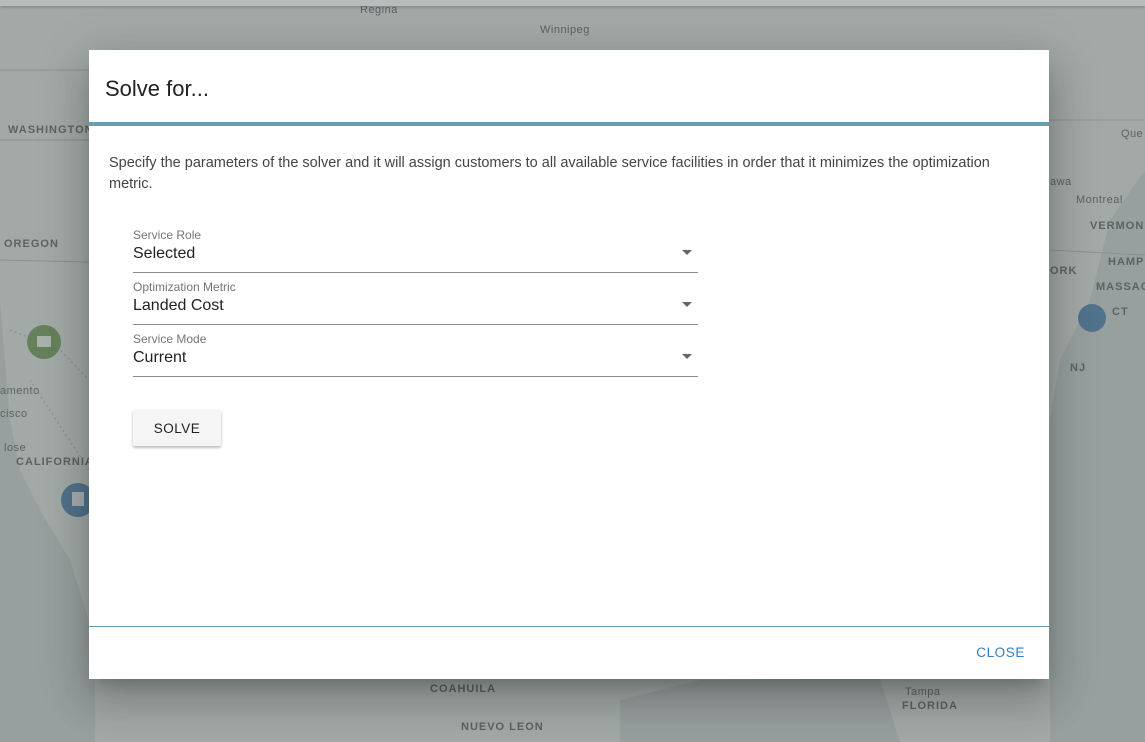 This screenshot has height=742, width=1145. Describe the element at coordinates (1000, 652) in the screenshot. I see `close-button: CLOSE` at that location.